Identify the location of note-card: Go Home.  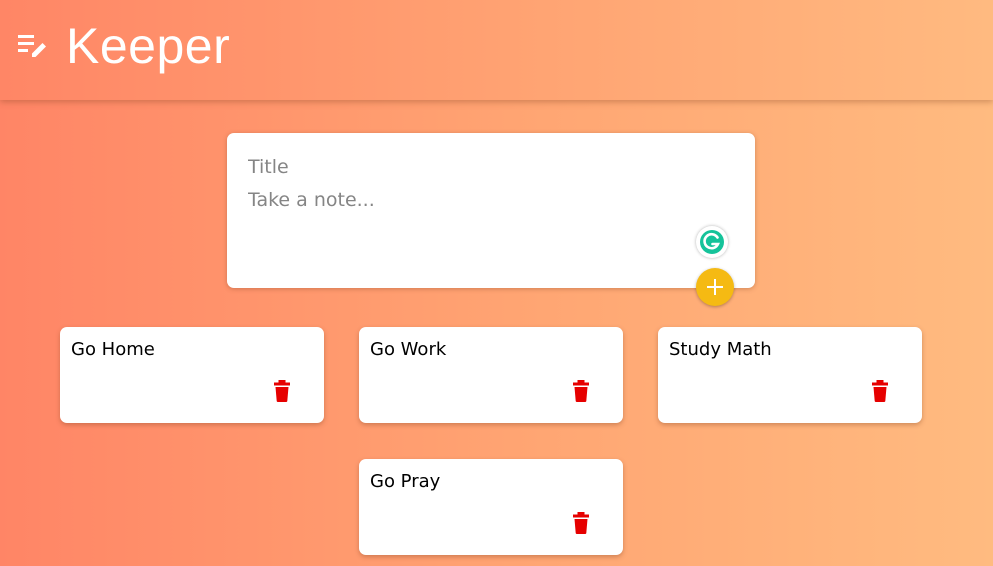
(192, 375).